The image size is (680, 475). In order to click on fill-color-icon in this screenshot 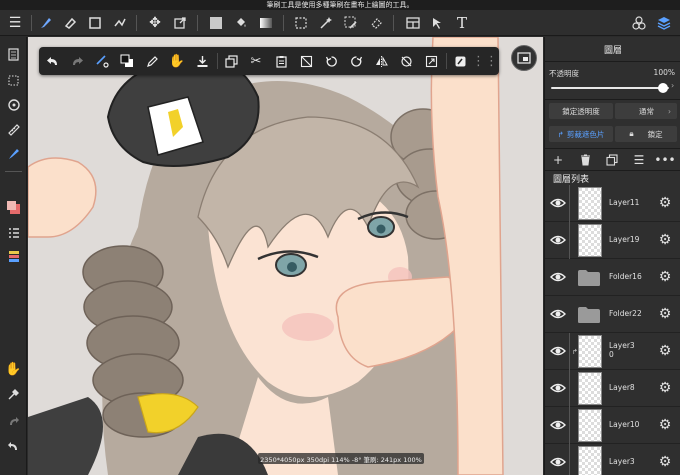, I will do `click(216, 23)`.